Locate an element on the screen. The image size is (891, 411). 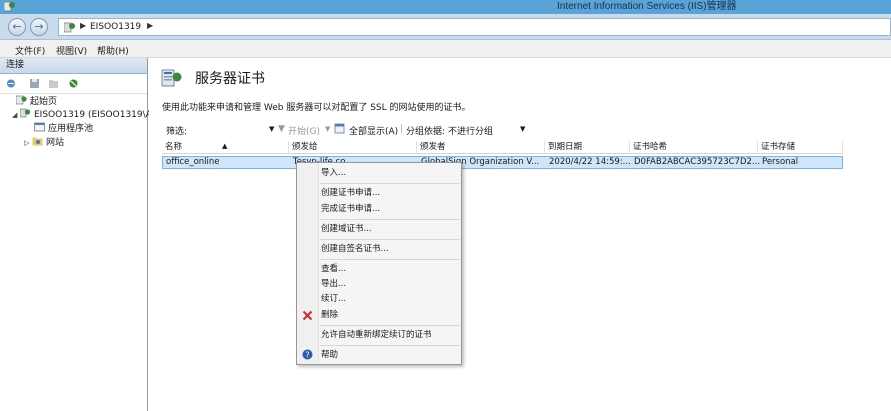
help-icon: ? is located at coordinates (307, 354).